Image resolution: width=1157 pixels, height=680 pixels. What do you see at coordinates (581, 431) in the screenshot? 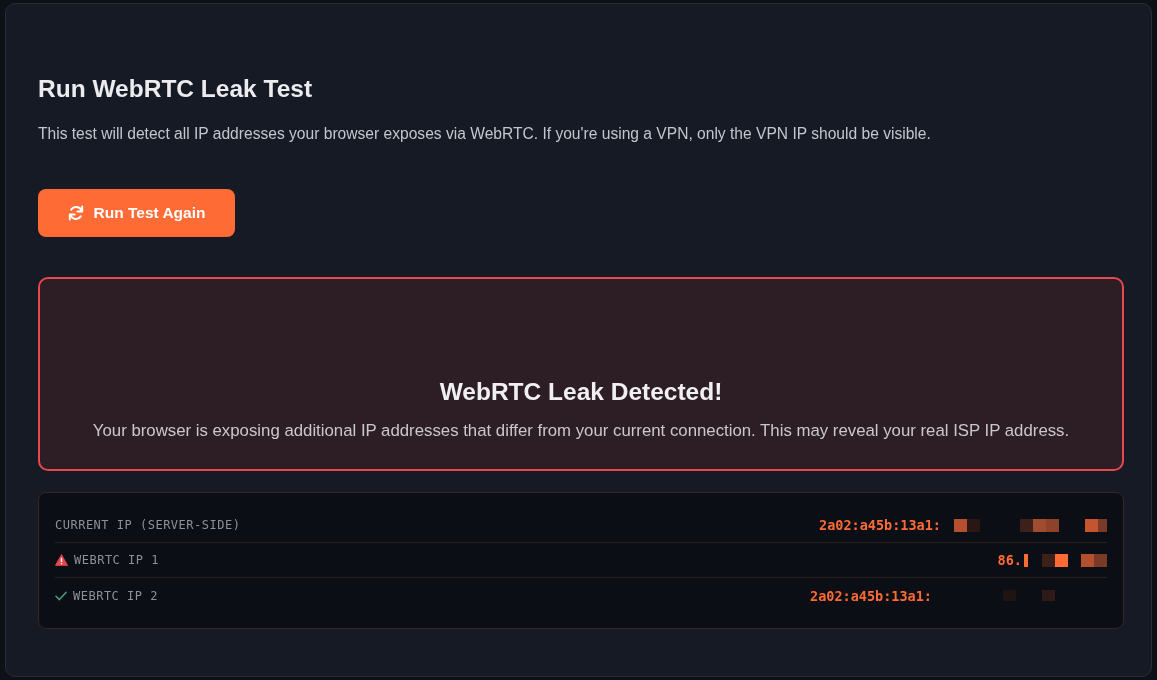
I see `alert-message: Your browser is exposing additional IP addresses that differ from your current connection. This may reveal your real ISP IP address.` at bounding box center [581, 431].